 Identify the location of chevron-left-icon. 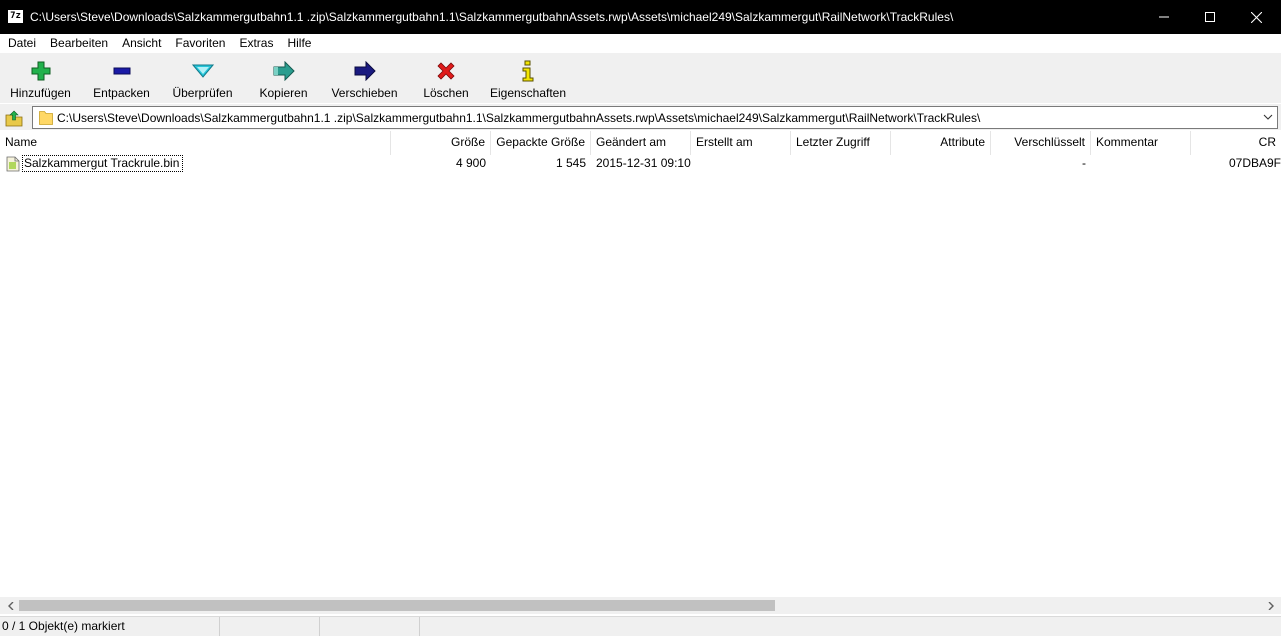
(10, 605).